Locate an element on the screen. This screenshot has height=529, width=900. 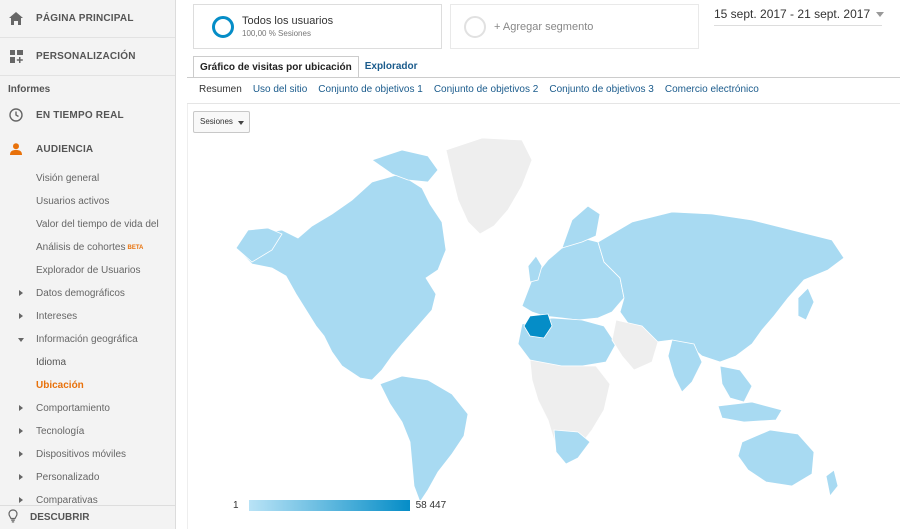
nav-customize: PERSONALIZACIÓN is located at coordinates (87, 57).